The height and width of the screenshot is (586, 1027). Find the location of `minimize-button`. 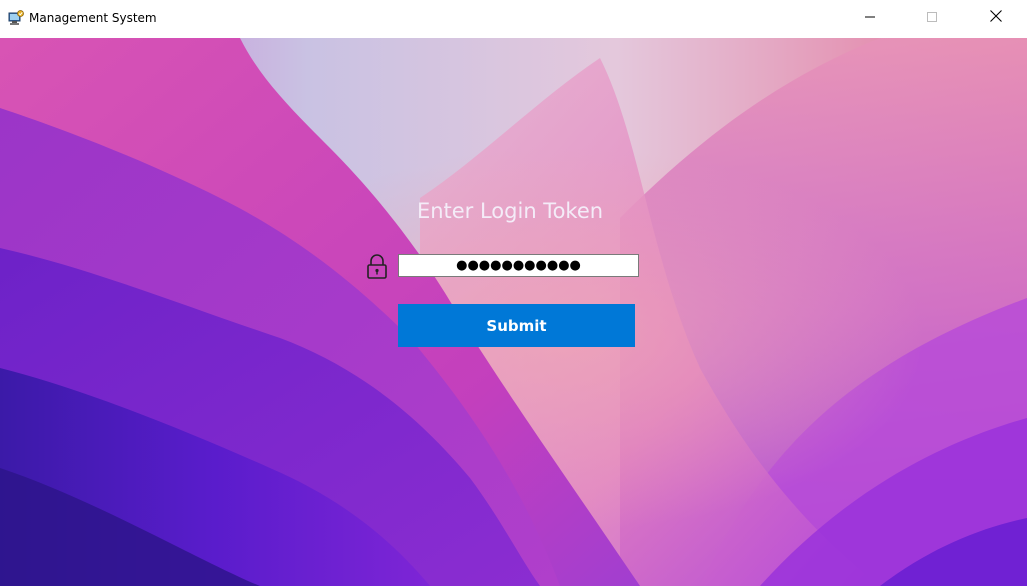

minimize-button is located at coordinates (870, 18).